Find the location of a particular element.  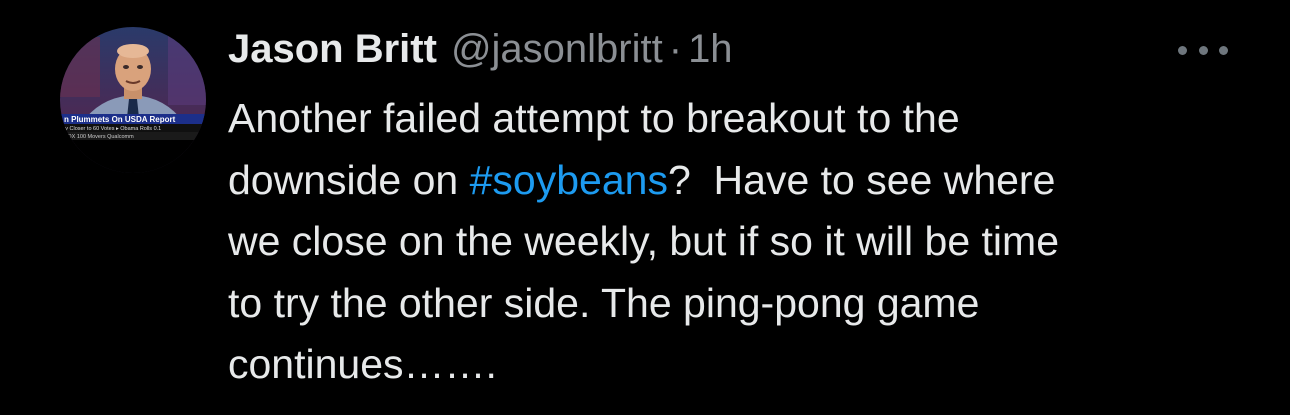

tweet-text-segment: downside on is located at coordinates (349, 179).